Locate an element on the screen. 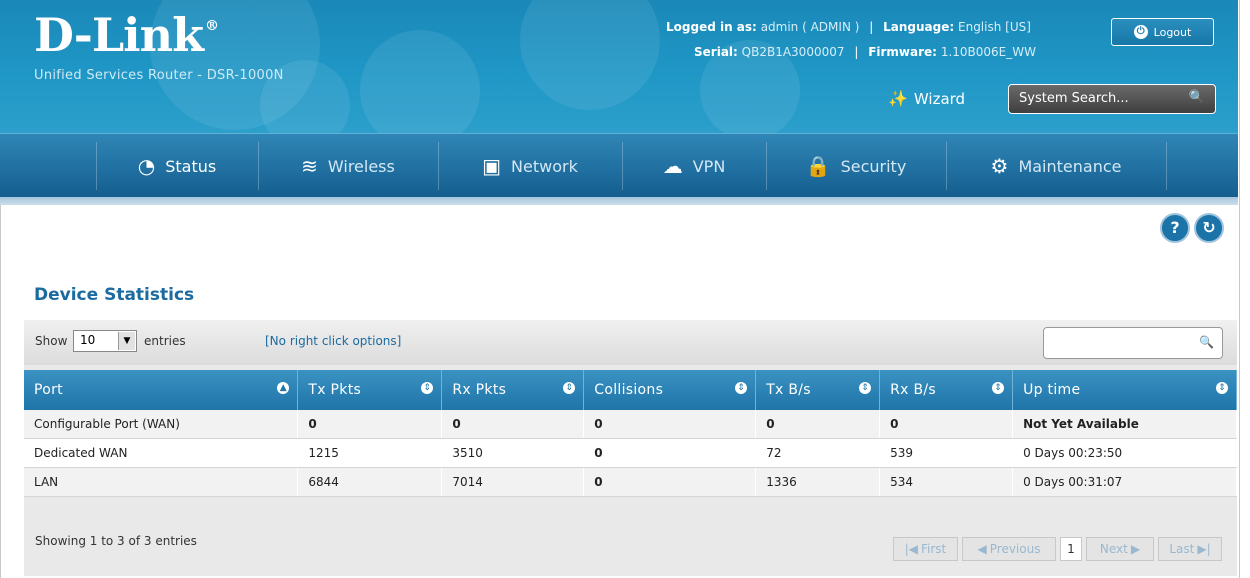 This screenshot has width=1250, height=578. cell-tx-bps: 0 is located at coordinates (818, 424).